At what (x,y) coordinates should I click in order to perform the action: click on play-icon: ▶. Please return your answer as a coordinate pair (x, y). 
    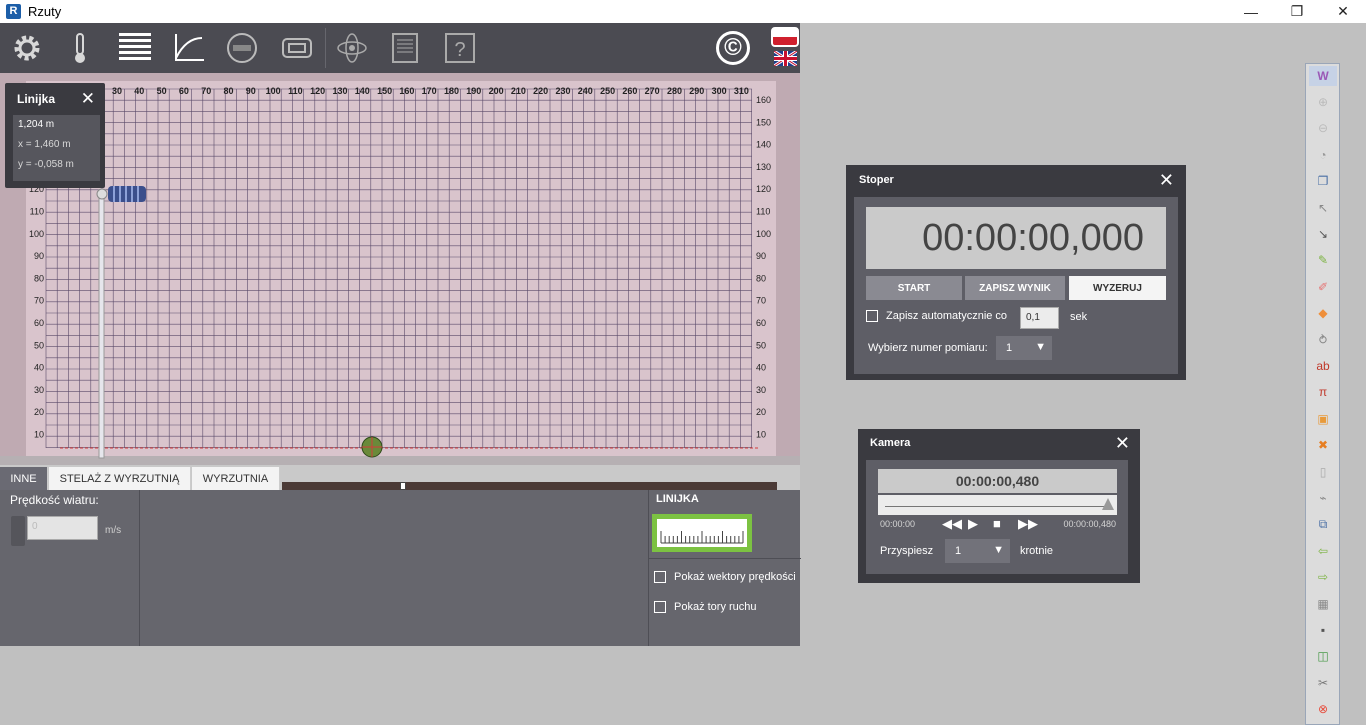
    Looking at the image, I should click on (973, 524).